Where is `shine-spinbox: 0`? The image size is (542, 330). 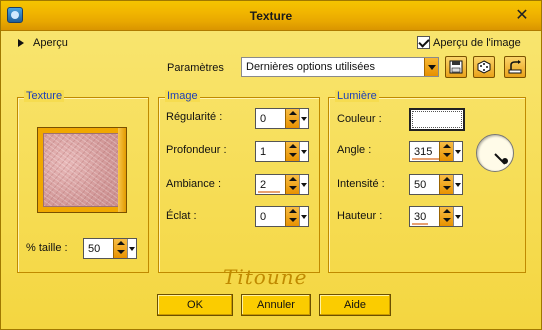 shine-spinbox: 0 is located at coordinates (282, 216).